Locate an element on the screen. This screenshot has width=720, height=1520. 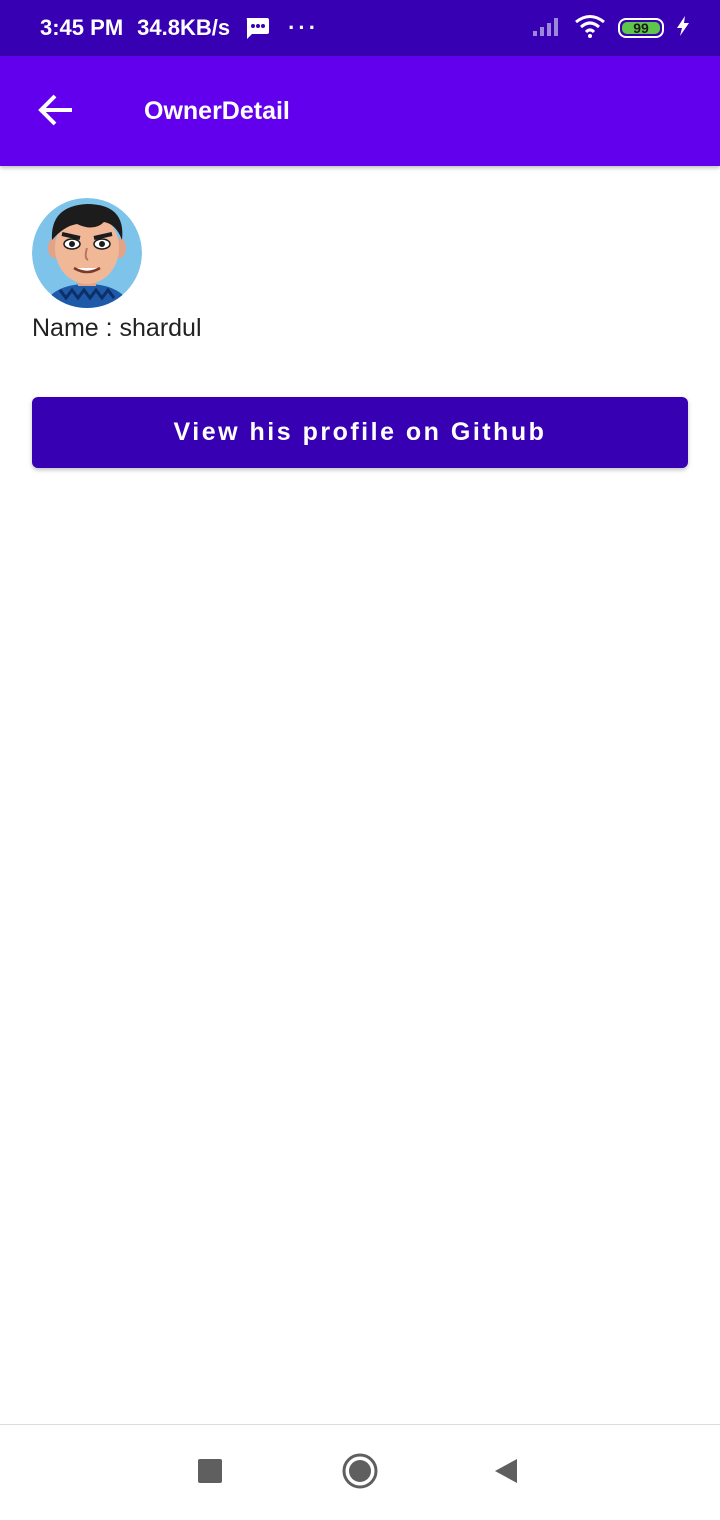
status-bar: 3:45 PM 34.8KB/s ··· 99 is located at coordinates (360, 28).